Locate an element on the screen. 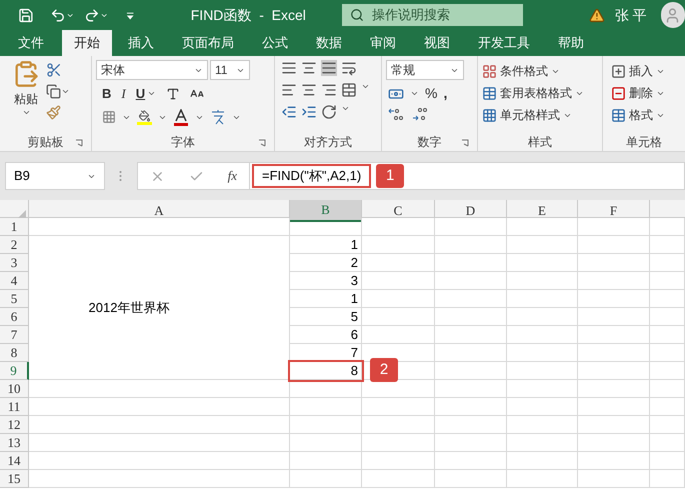 This screenshot has height=489, width=685. ribbon-tab: 页面布局 is located at coordinates (208, 43).